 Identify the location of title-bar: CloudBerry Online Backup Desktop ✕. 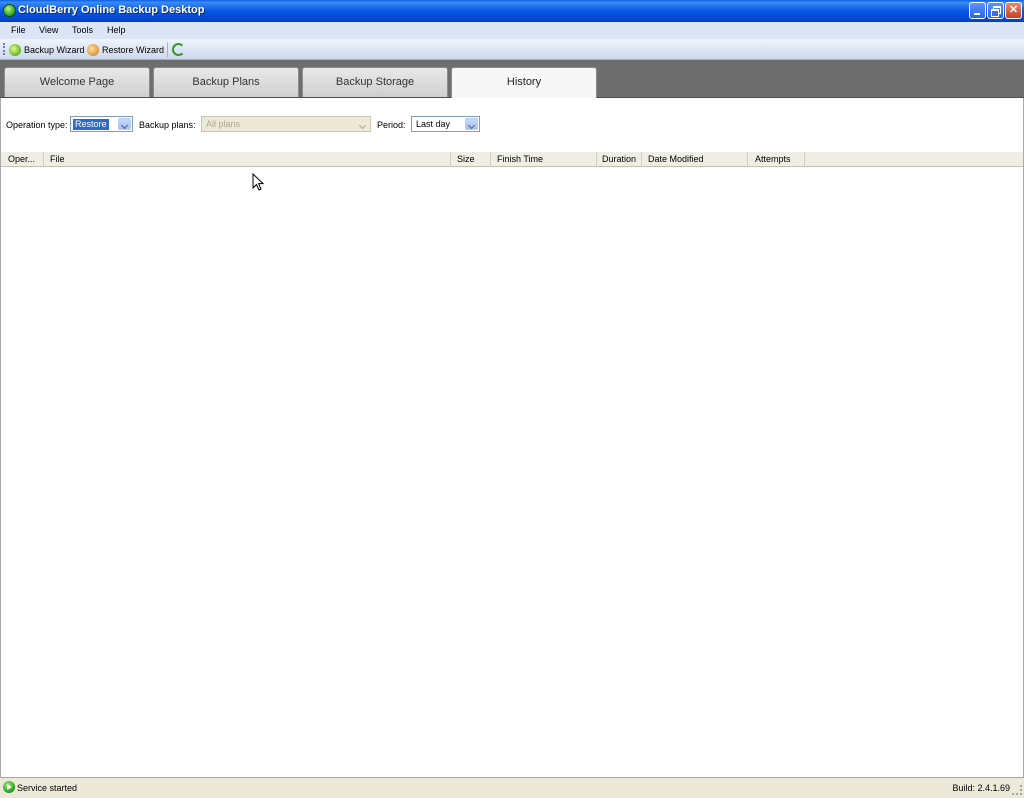
(512, 11).